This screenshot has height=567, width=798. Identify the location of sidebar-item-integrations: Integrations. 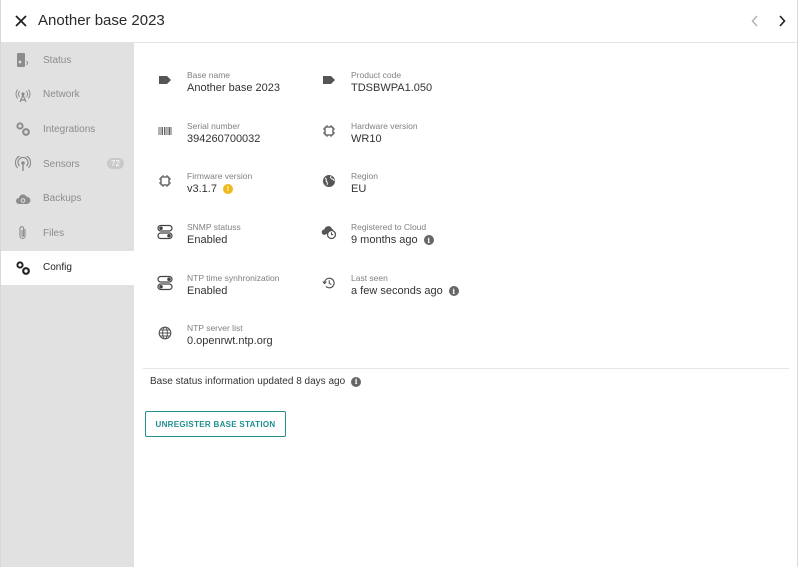
(67, 129).